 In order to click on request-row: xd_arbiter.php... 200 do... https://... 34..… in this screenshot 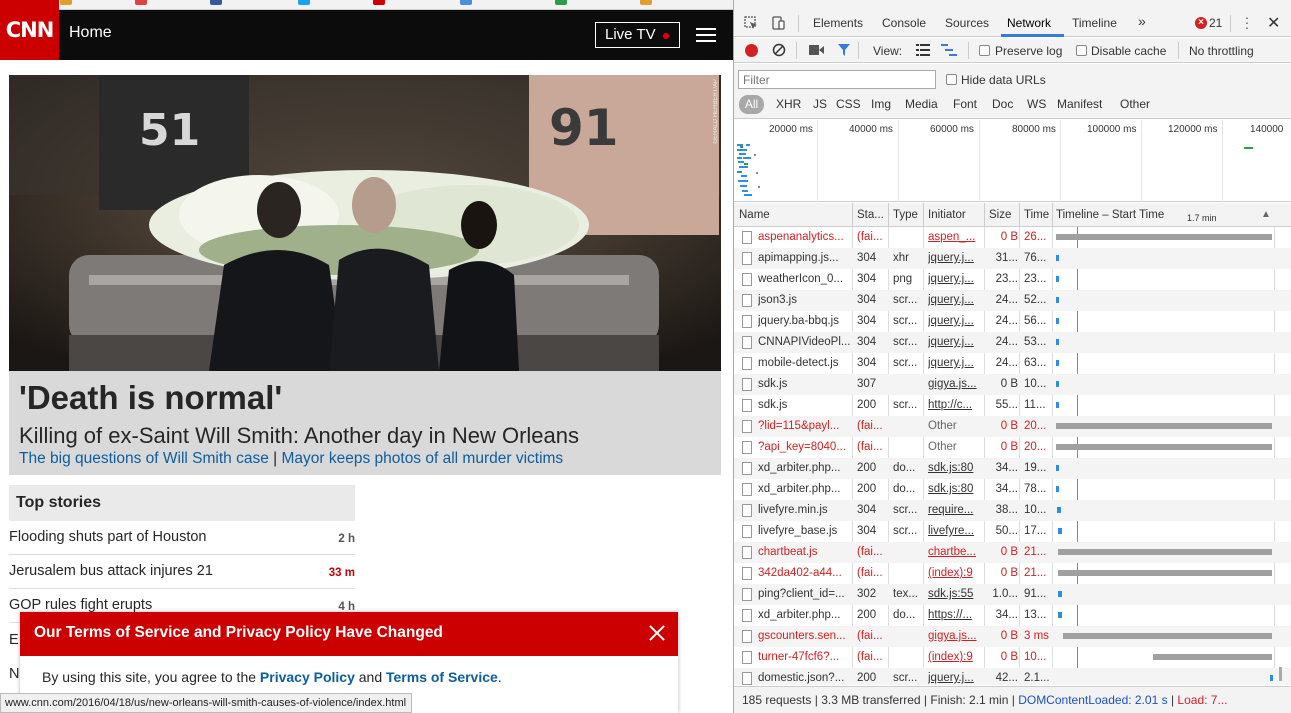, I will do `click(1012, 615)`.